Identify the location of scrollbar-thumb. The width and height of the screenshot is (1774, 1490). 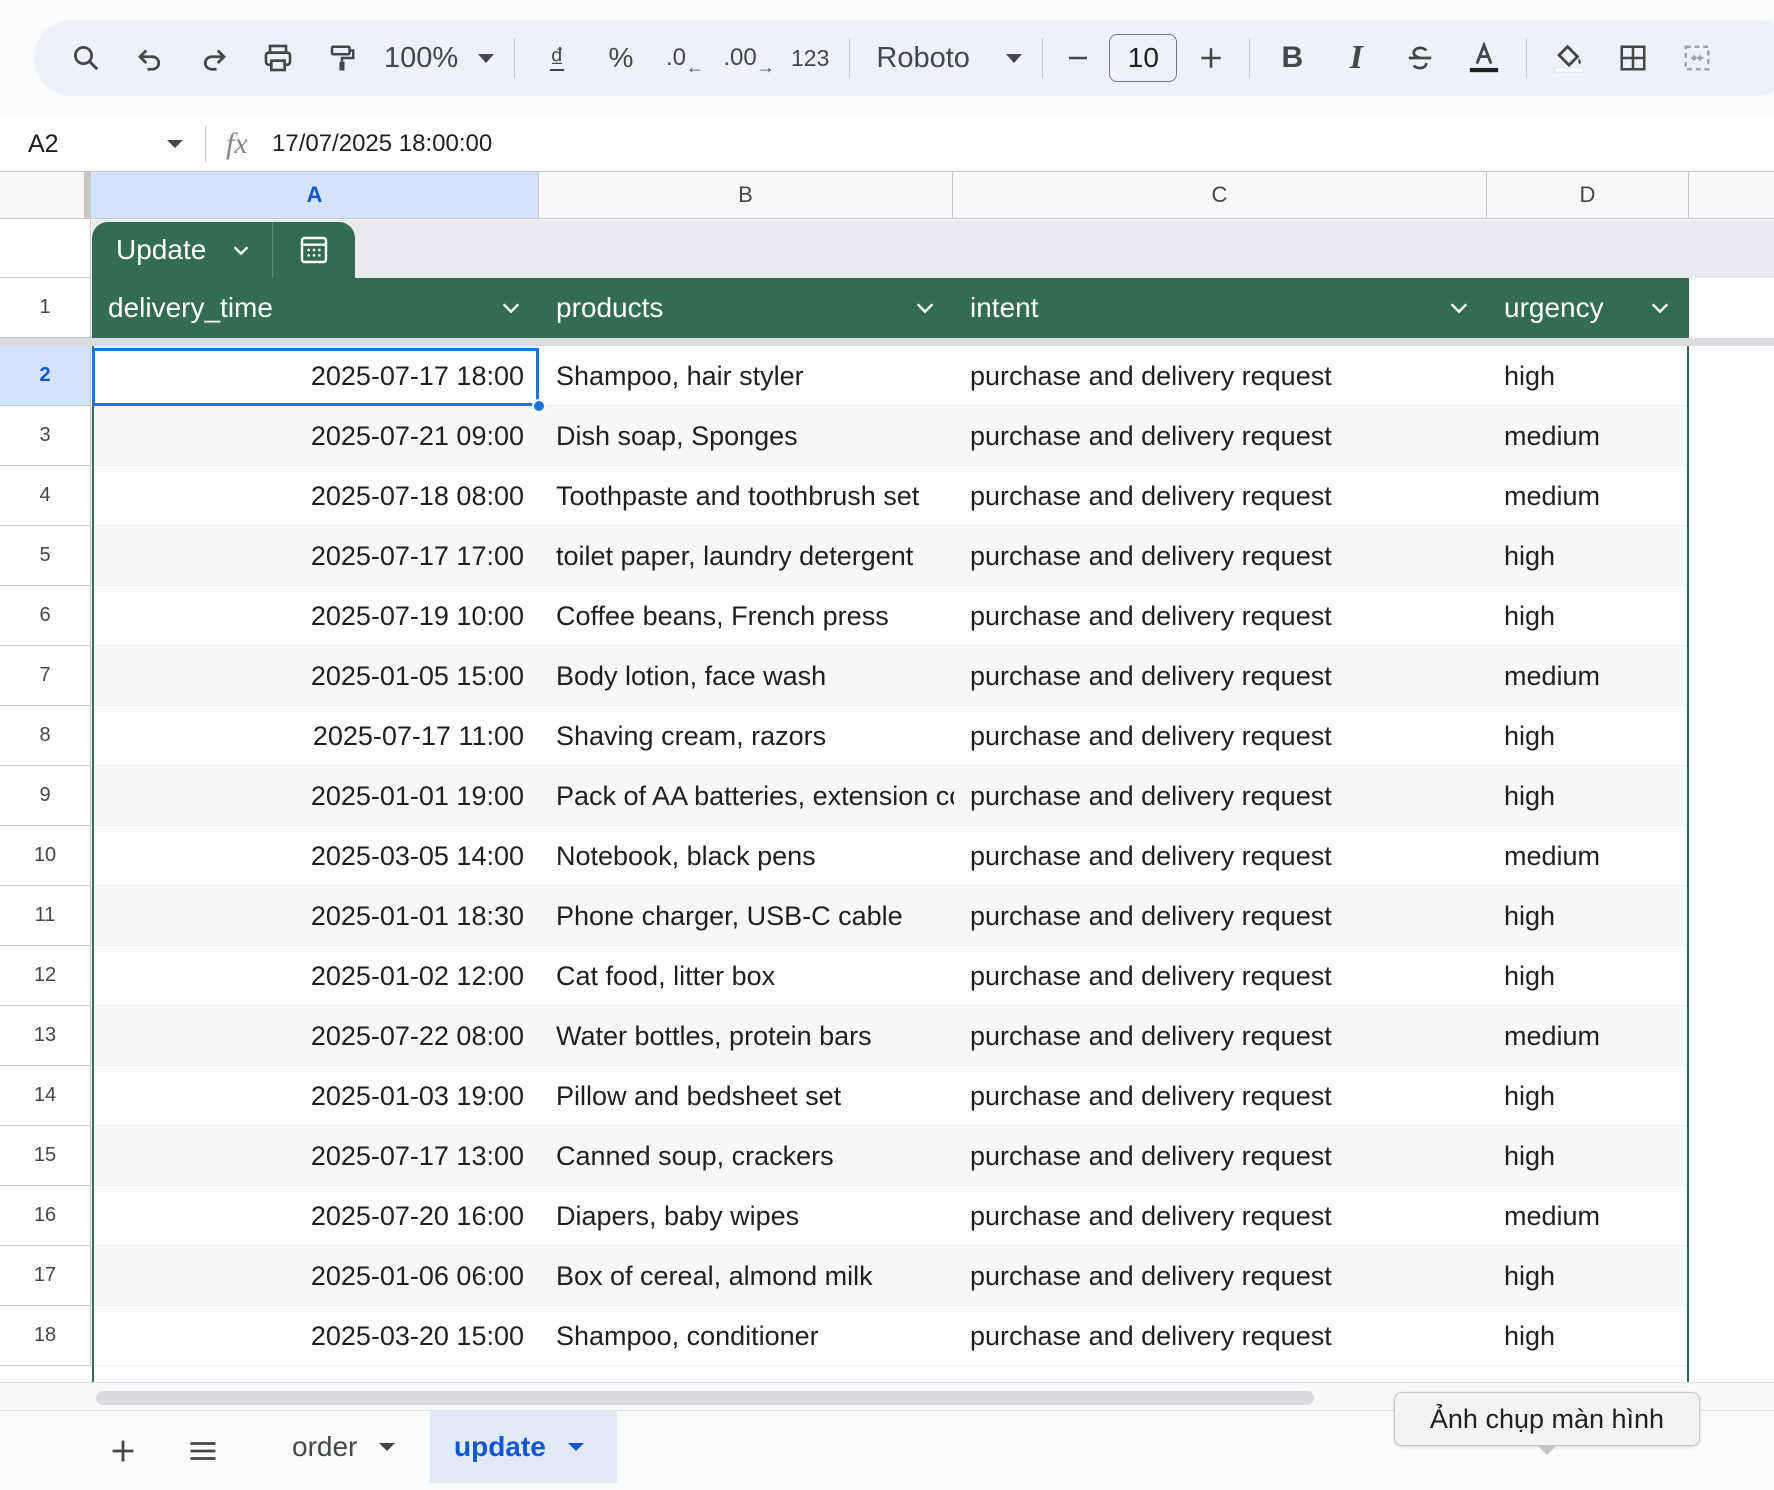
(705, 1398).